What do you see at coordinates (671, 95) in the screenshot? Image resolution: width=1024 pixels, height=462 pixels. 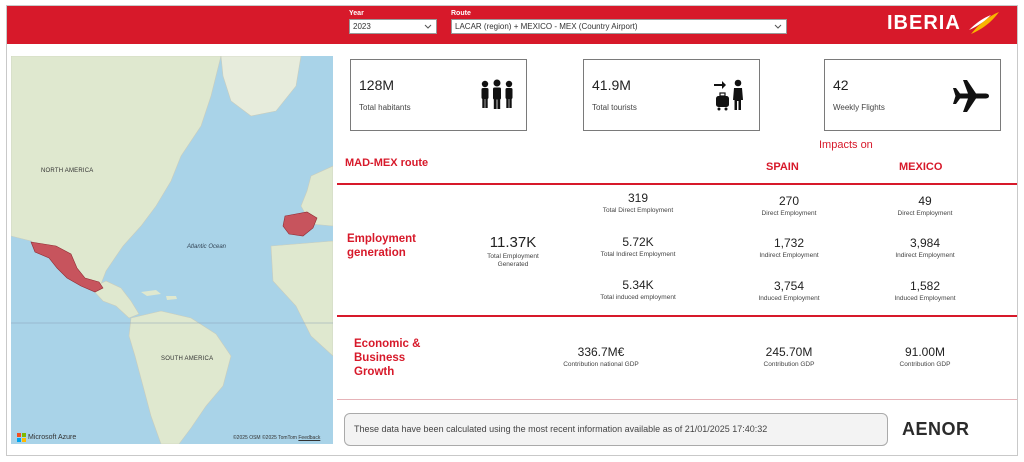 I see `kpi-card-tourists: 41.9M Total tourists` at bounding box center [671, 95].